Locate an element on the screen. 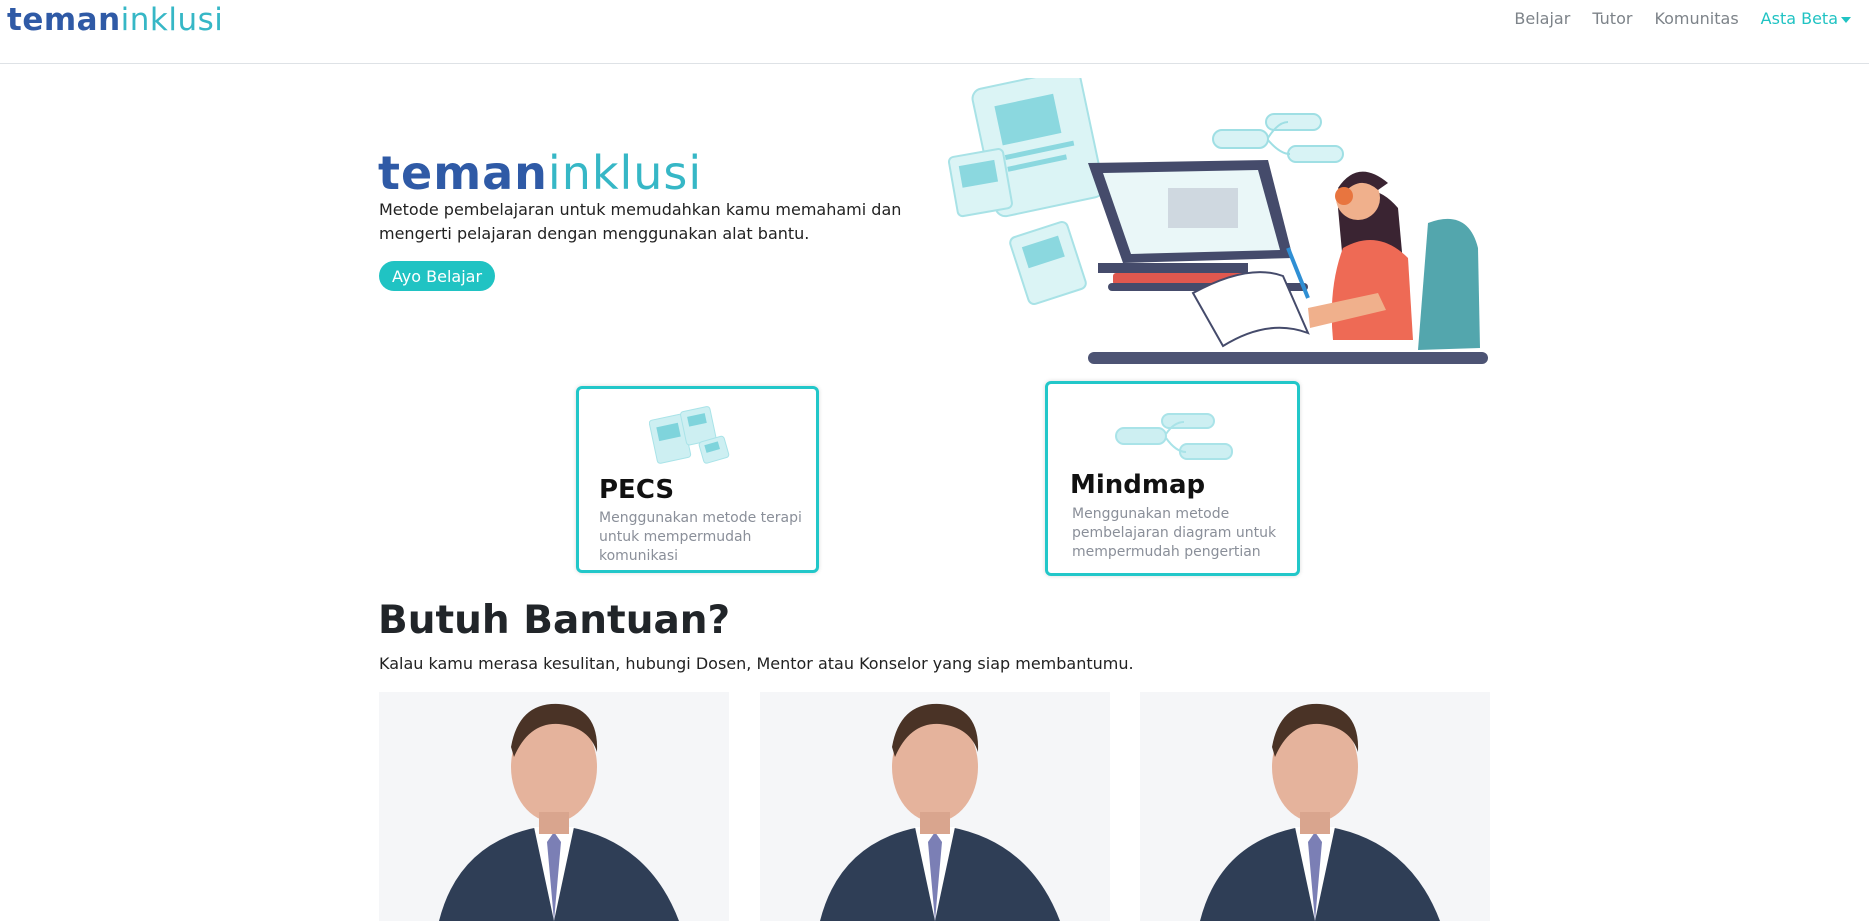  chevron-down-icon is located at coordinates (1846, 19).